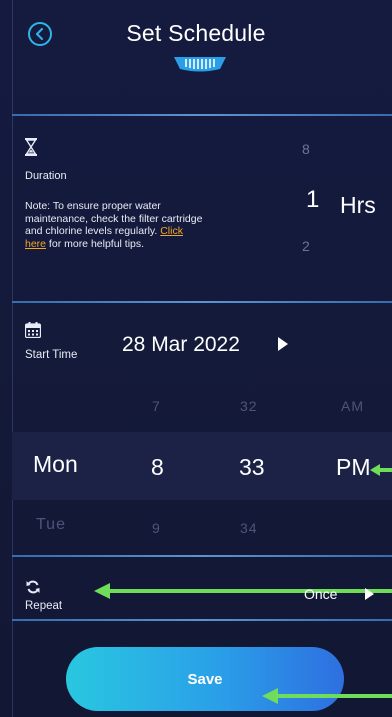 Image resolution: width=392 pixels, height=717 pixels. I want to click on duration-unit: Hrs, so click(358, 205).